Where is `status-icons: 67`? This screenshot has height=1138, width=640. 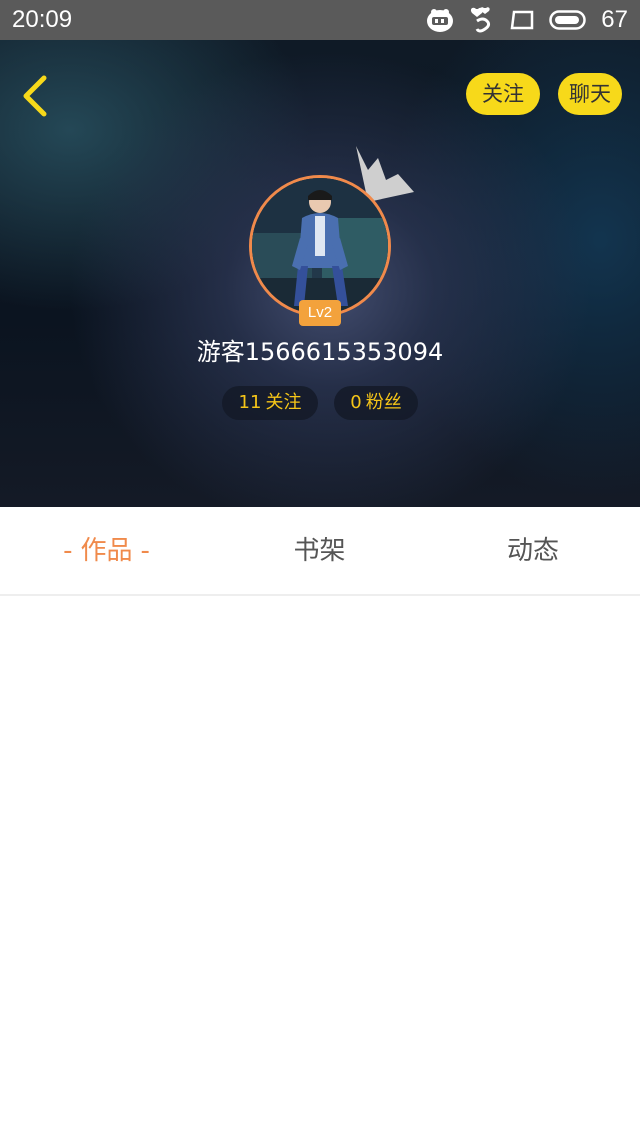
status-icons: 67 is located at coordinates (526, 20).